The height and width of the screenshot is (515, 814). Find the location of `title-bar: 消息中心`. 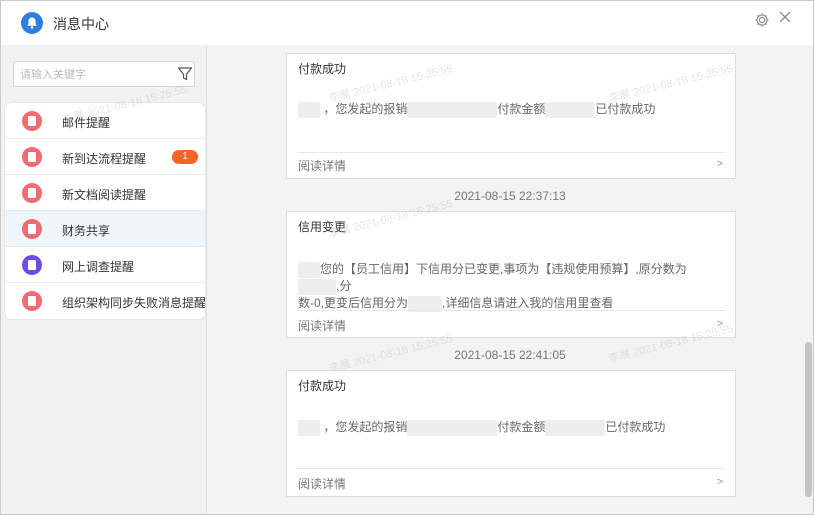

title-bar: 消息中心 is located at coordinates (407, 23).